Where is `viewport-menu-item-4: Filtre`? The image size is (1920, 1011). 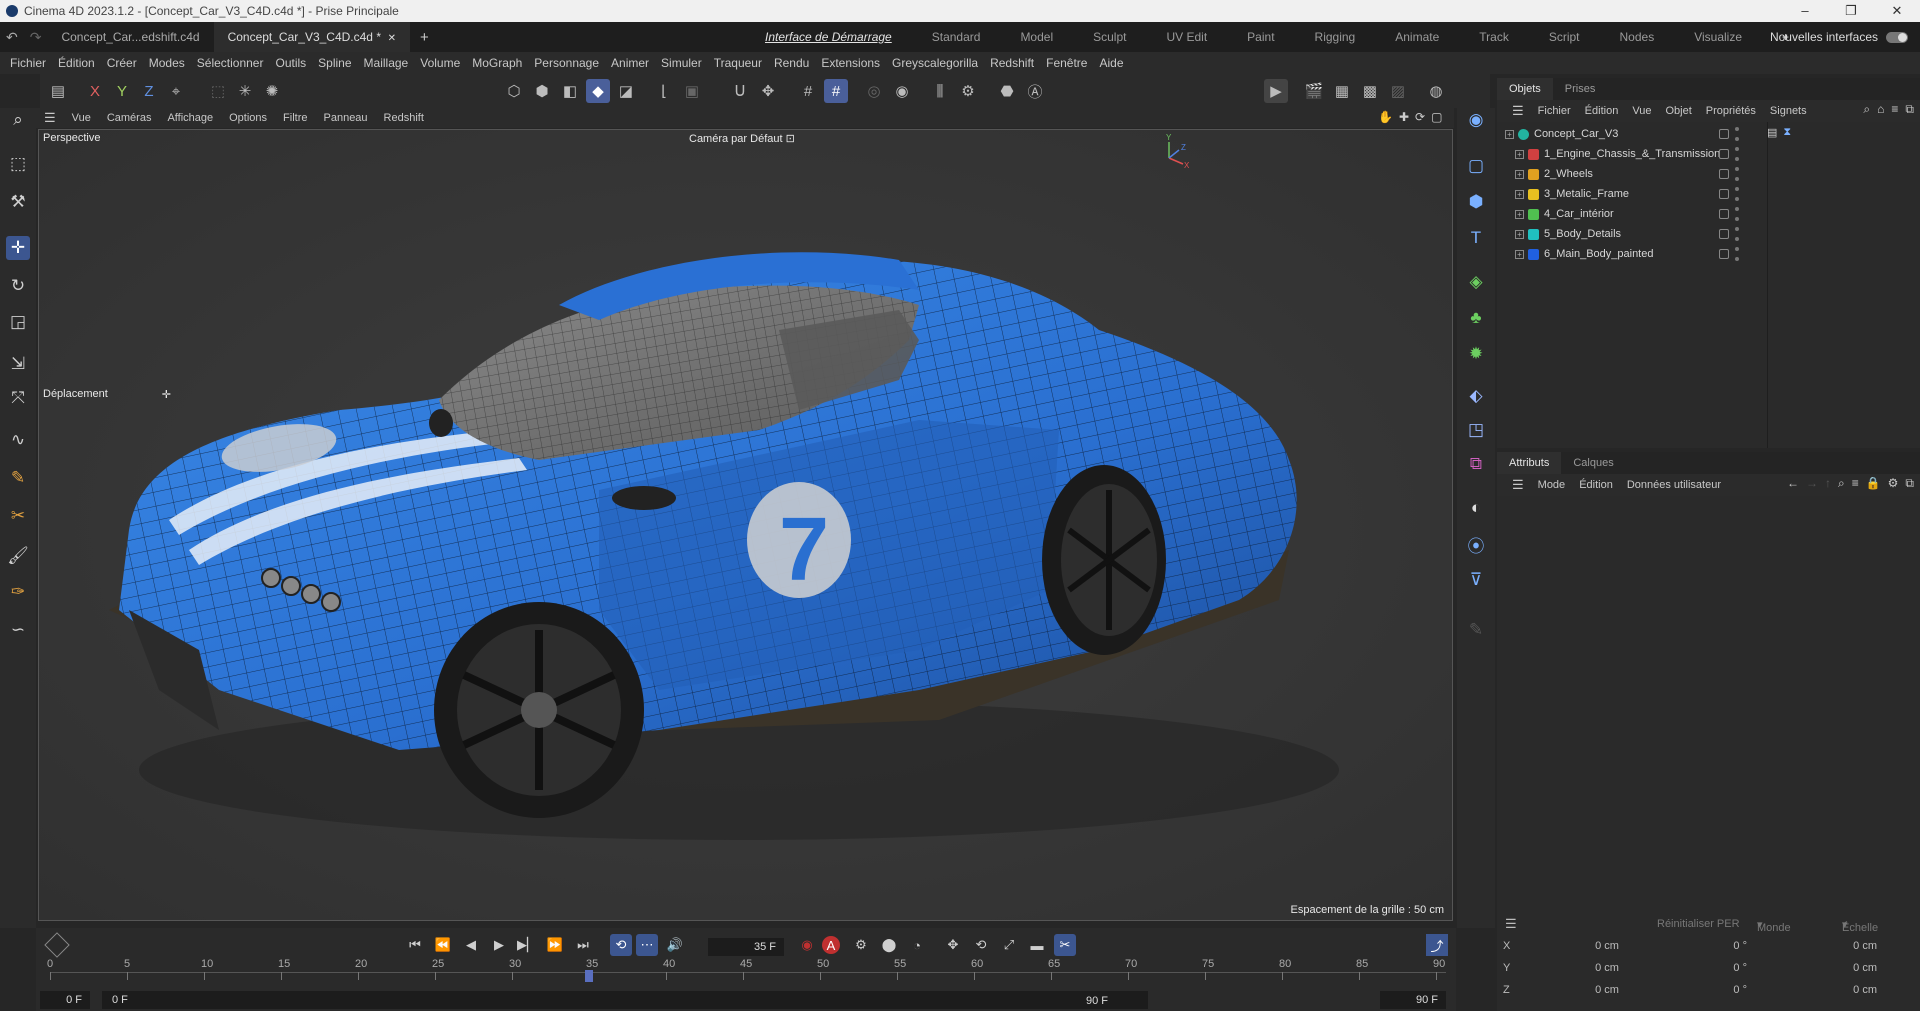
viewport-menu-item-4: Filtre is located at coordinates (295, 118).